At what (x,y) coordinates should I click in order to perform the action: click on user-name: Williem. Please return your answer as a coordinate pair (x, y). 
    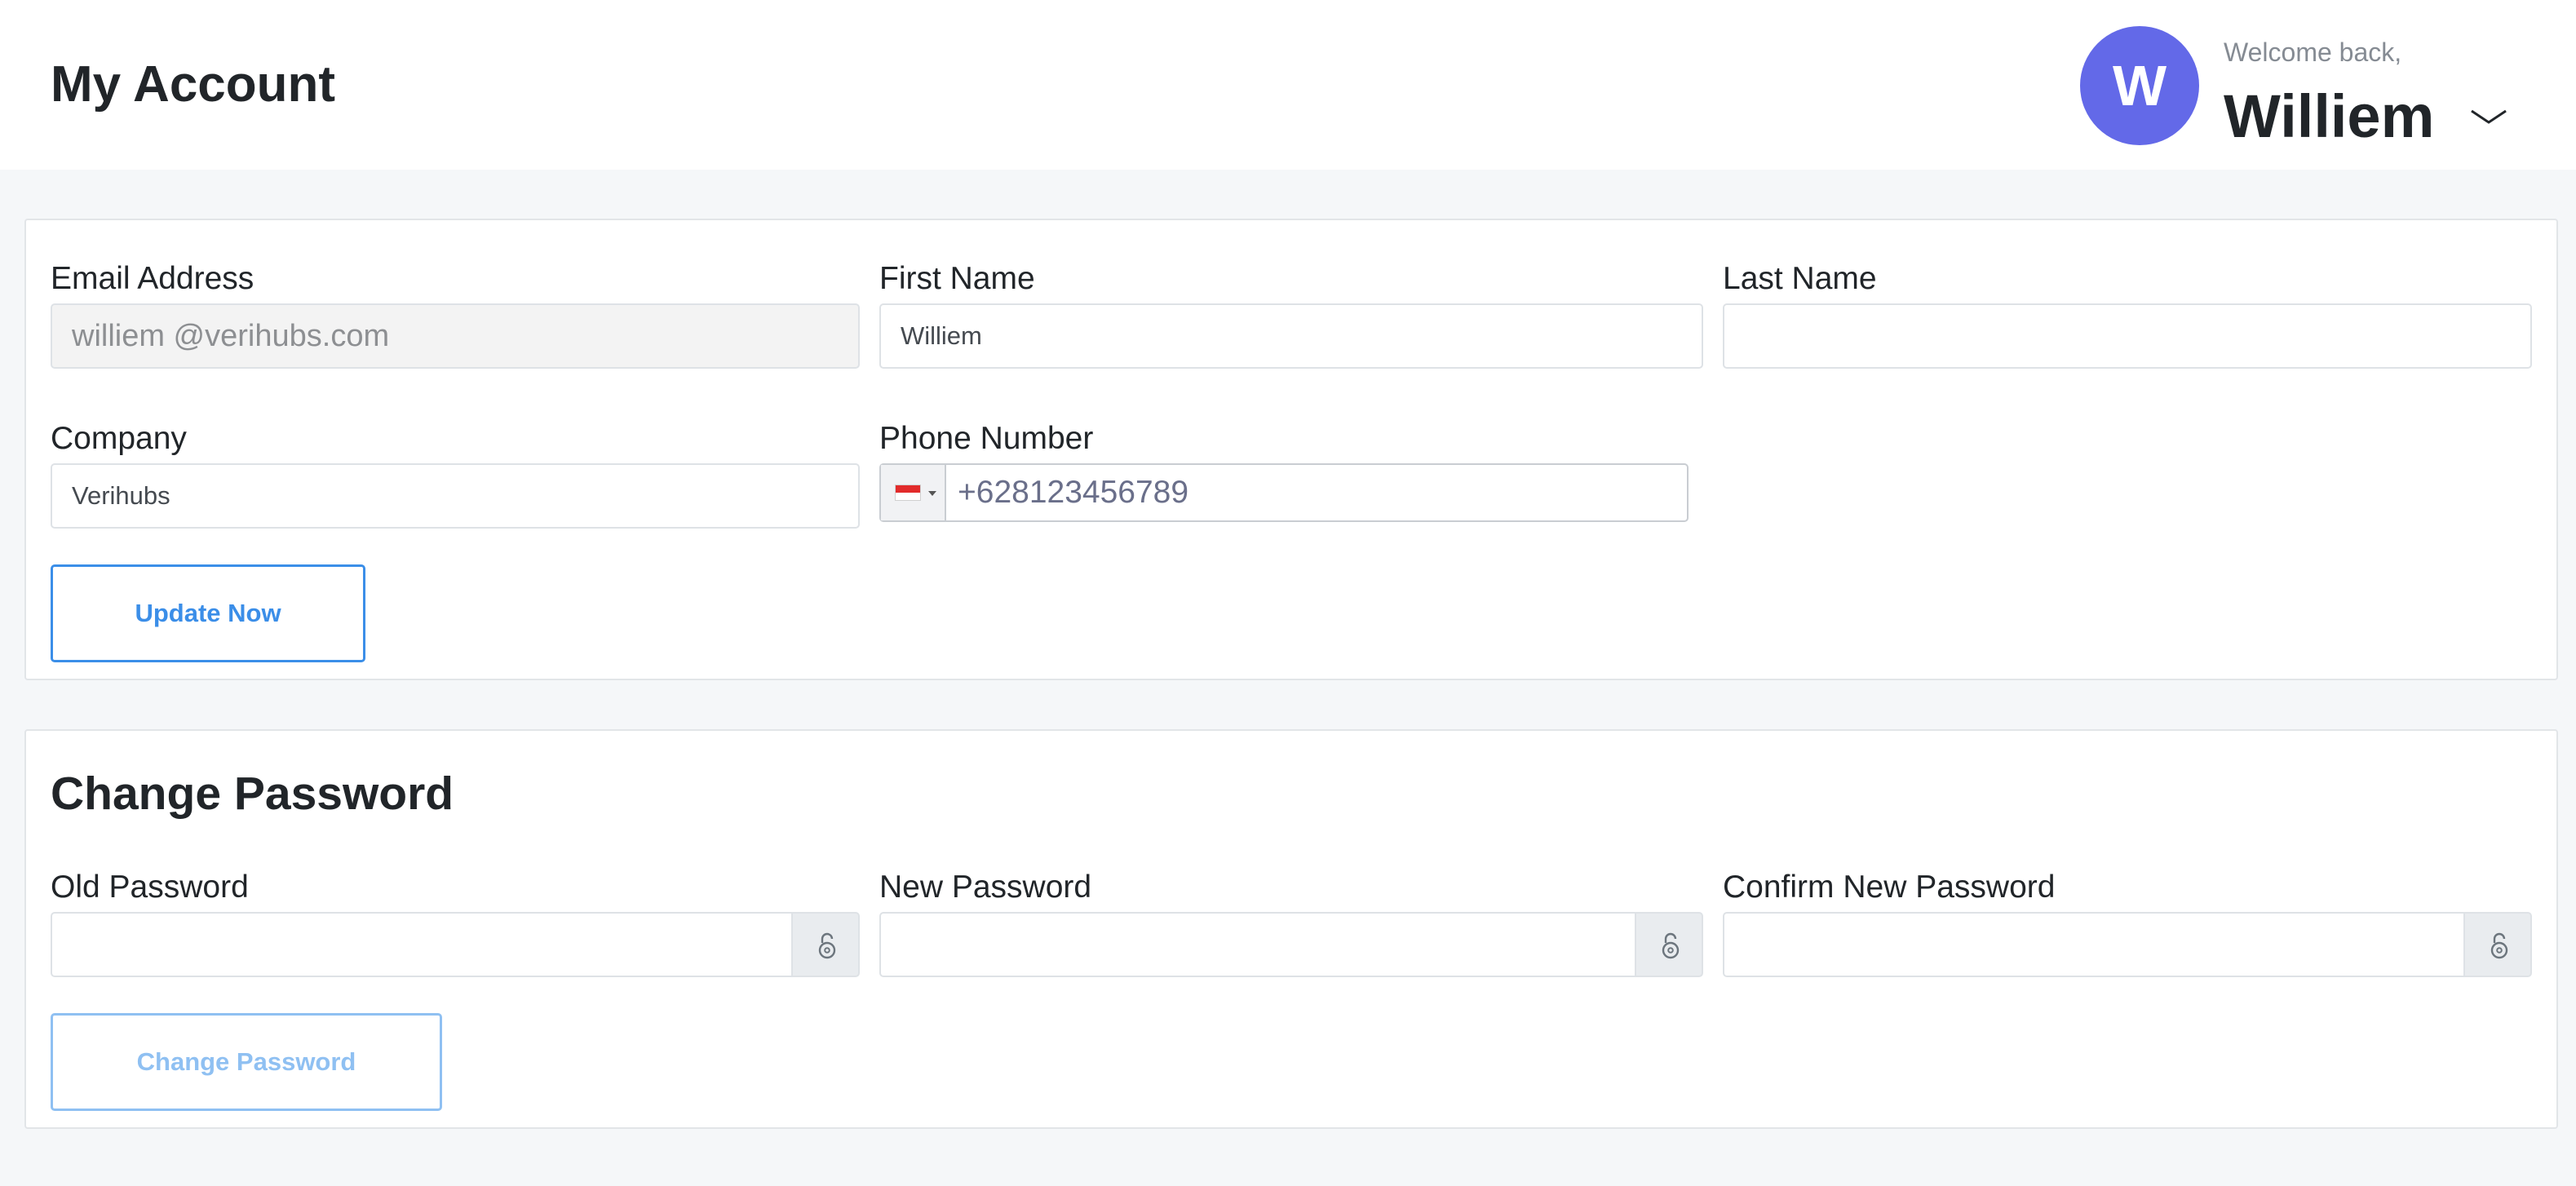
    Looking at the image, I should click on (2329, 117).